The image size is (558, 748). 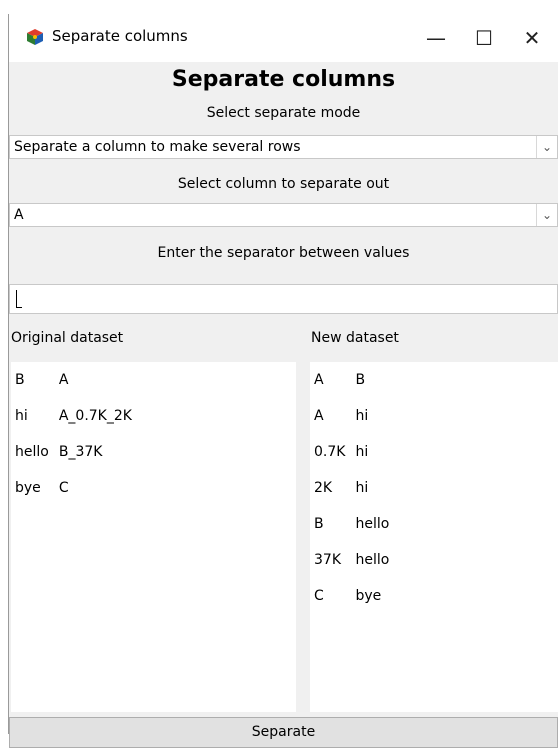 What do you see at coordinates (19, 215) in the screenshot?
I see `column-select-value: A` at bounding box center [19, 215].